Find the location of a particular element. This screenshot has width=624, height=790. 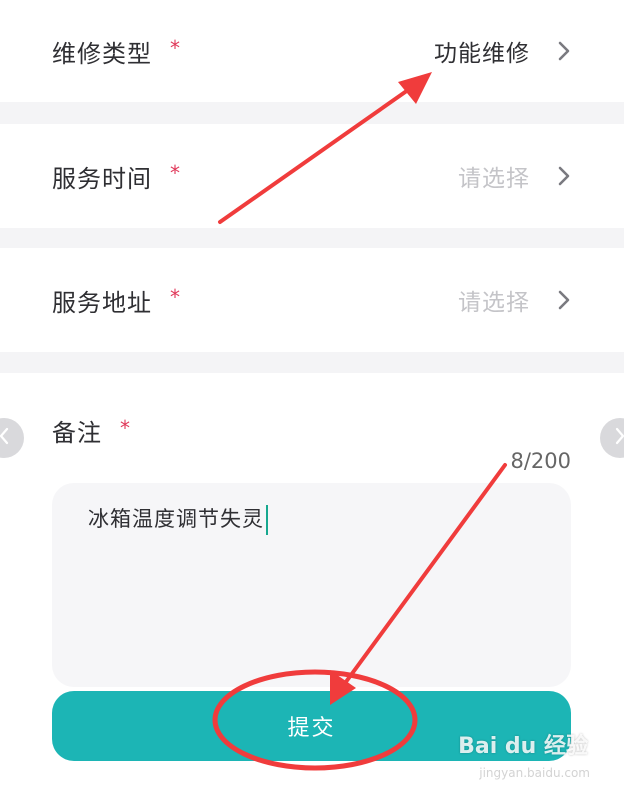

remark-label: 备注 is located at coordinates (77, 433).